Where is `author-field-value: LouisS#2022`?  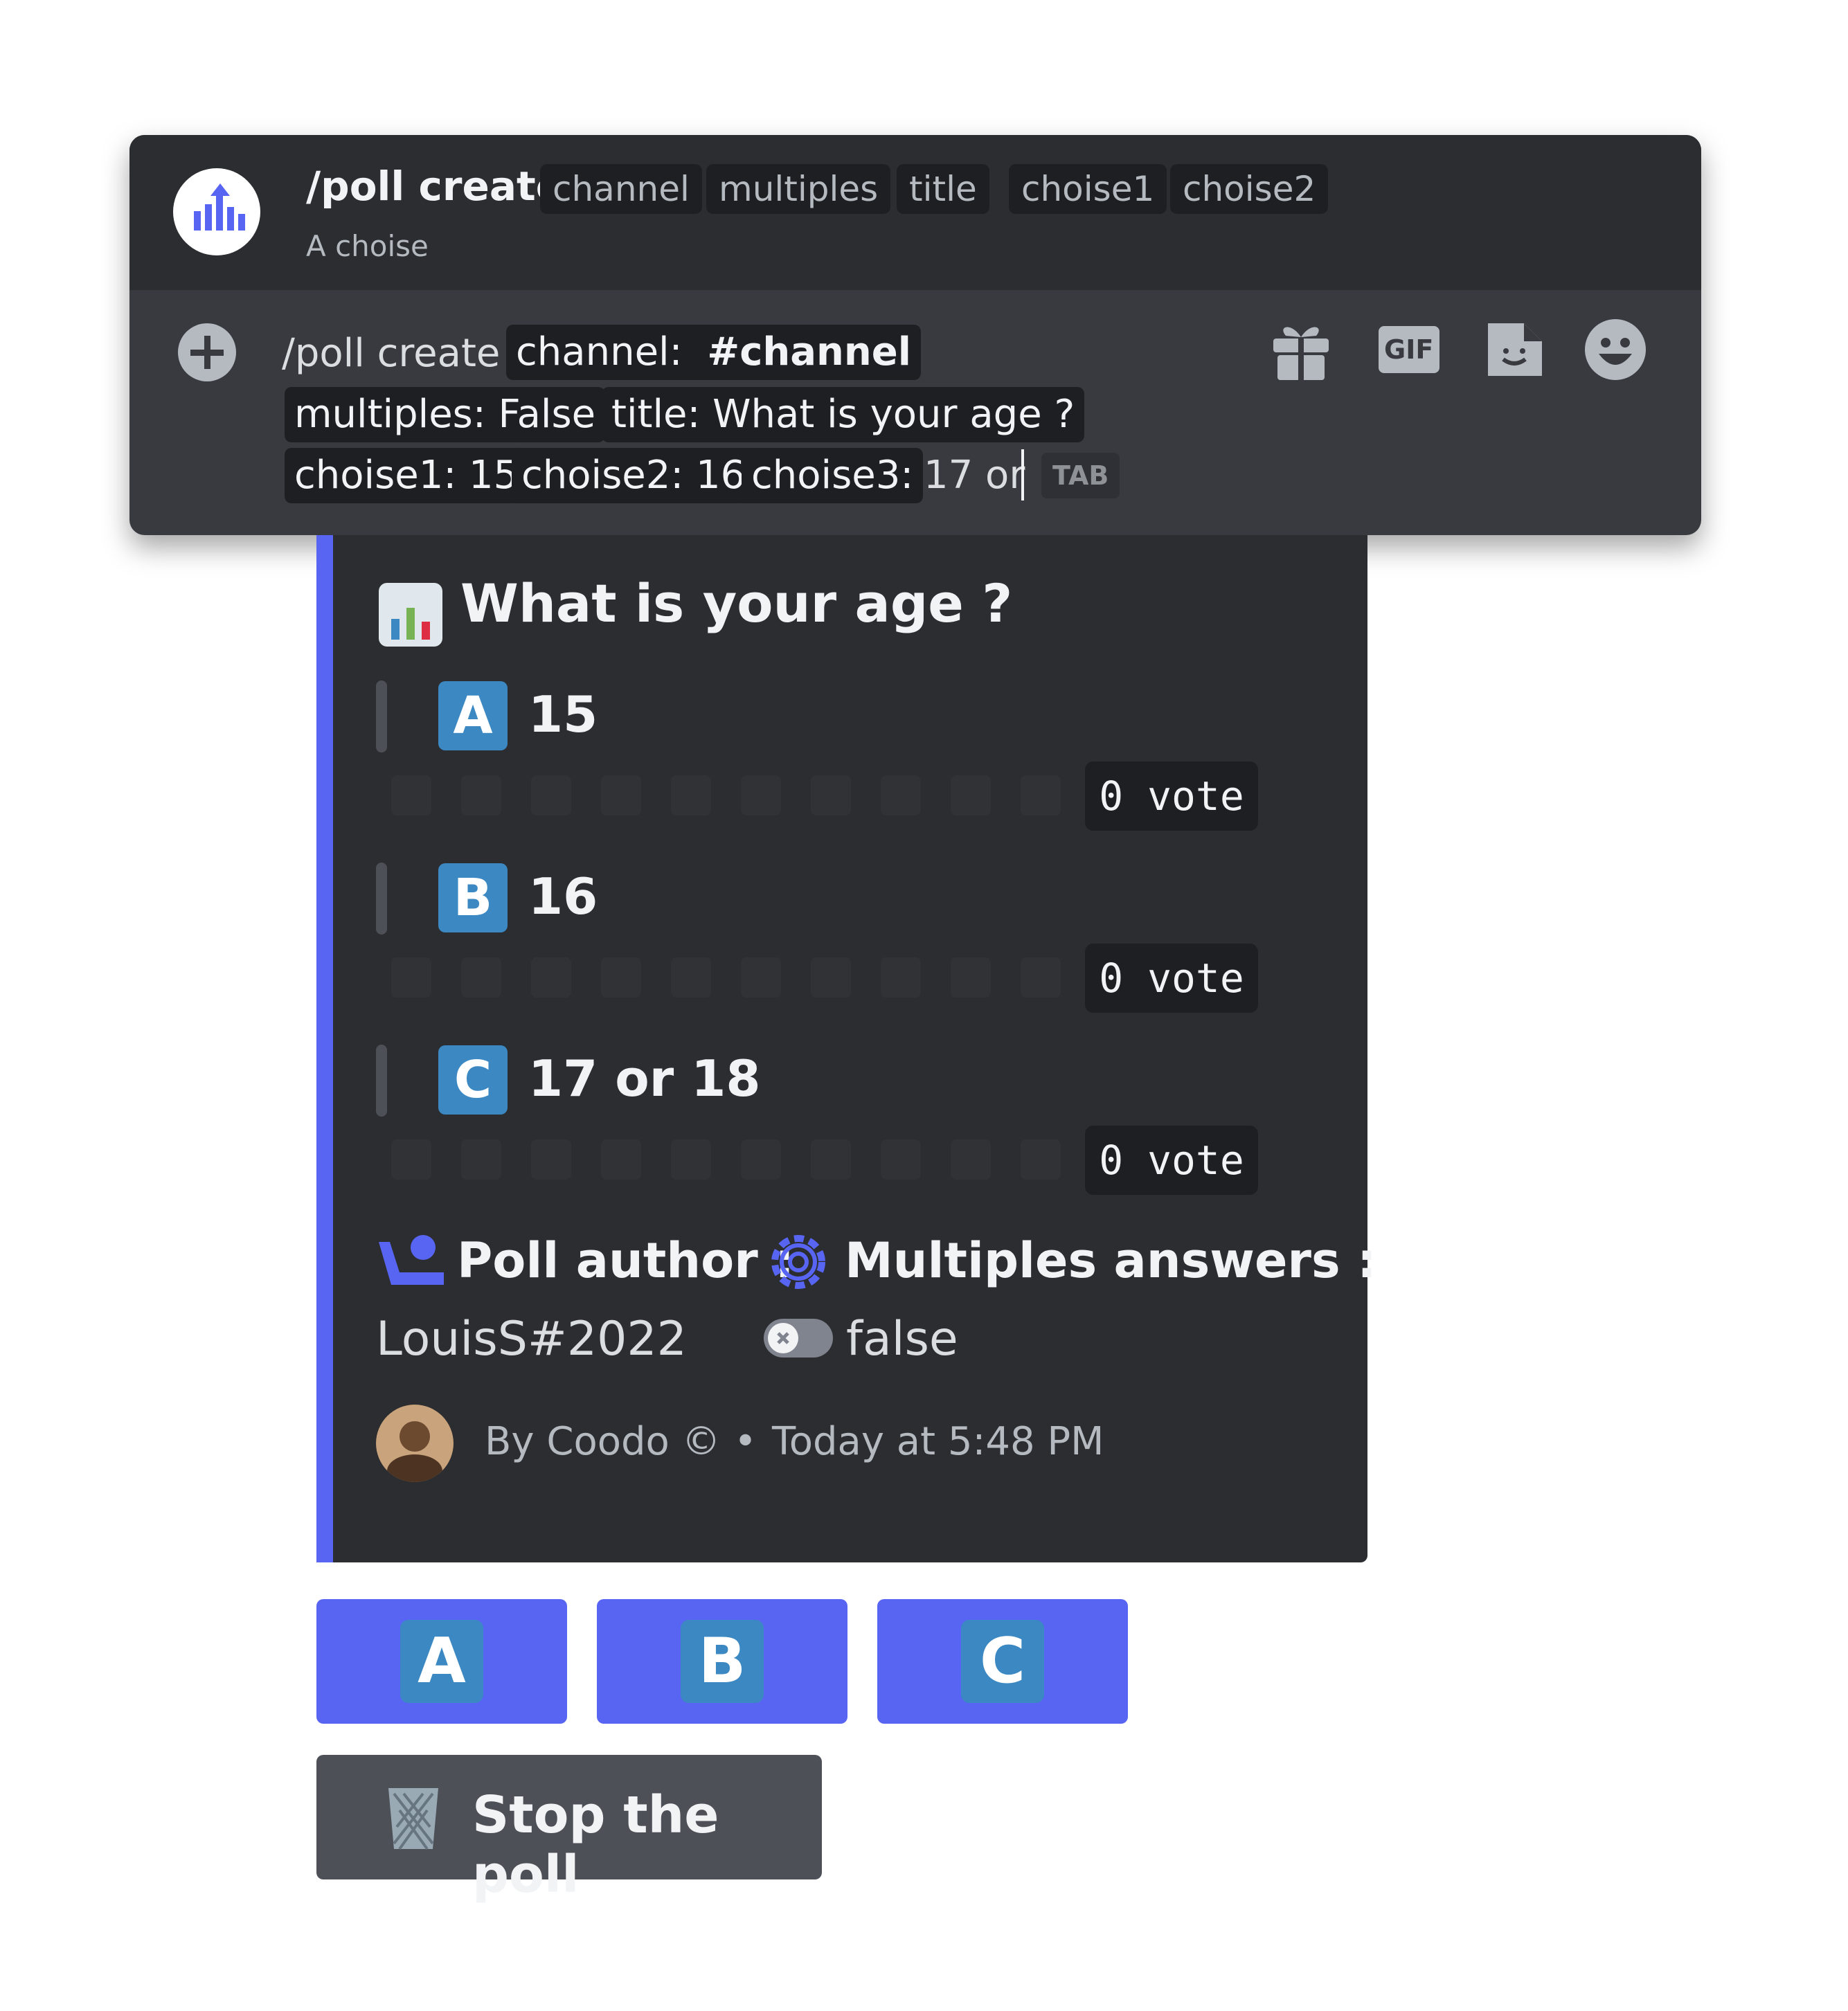
author-field-value: LouisS#2022 is located at coordinates (532, 1340).